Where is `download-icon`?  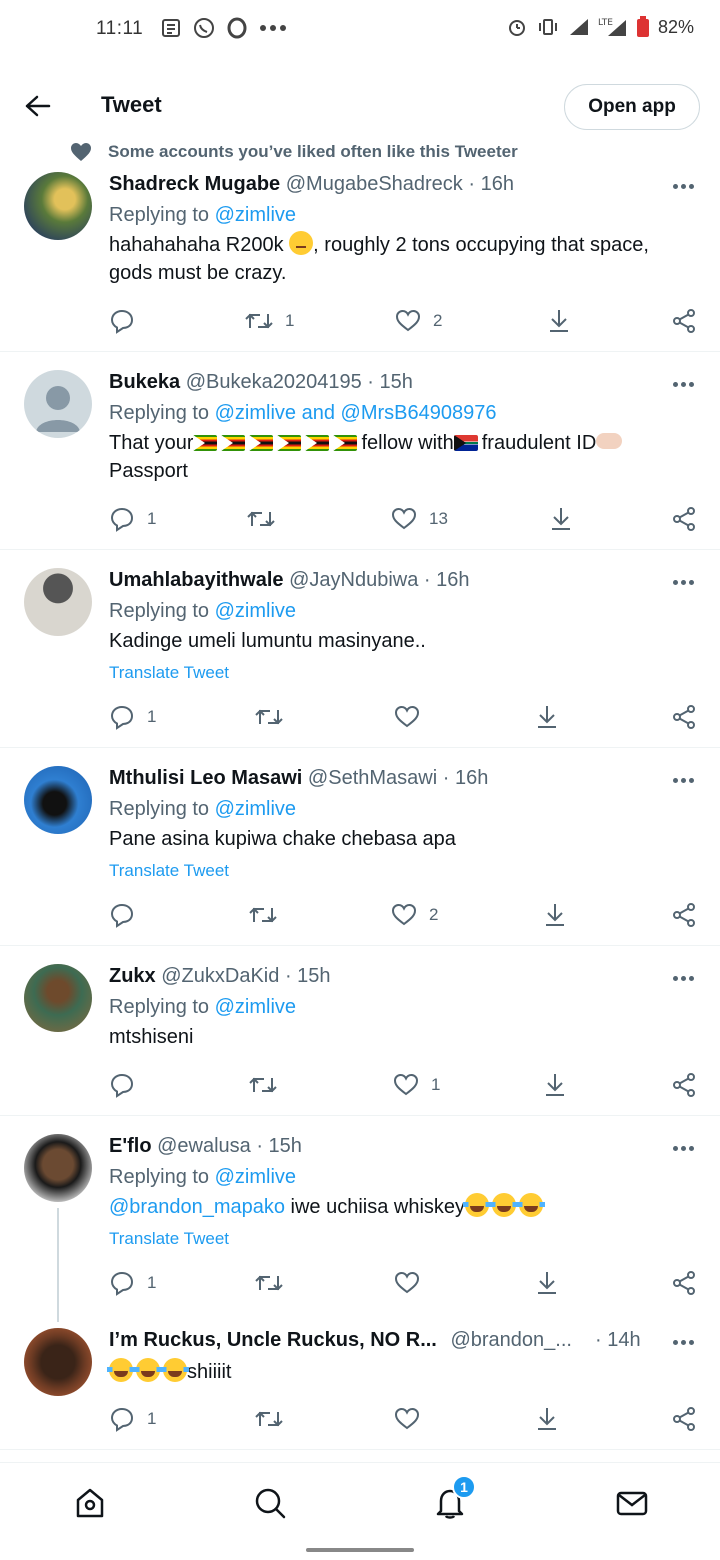 download-icon is located at coordinates (559, 321).